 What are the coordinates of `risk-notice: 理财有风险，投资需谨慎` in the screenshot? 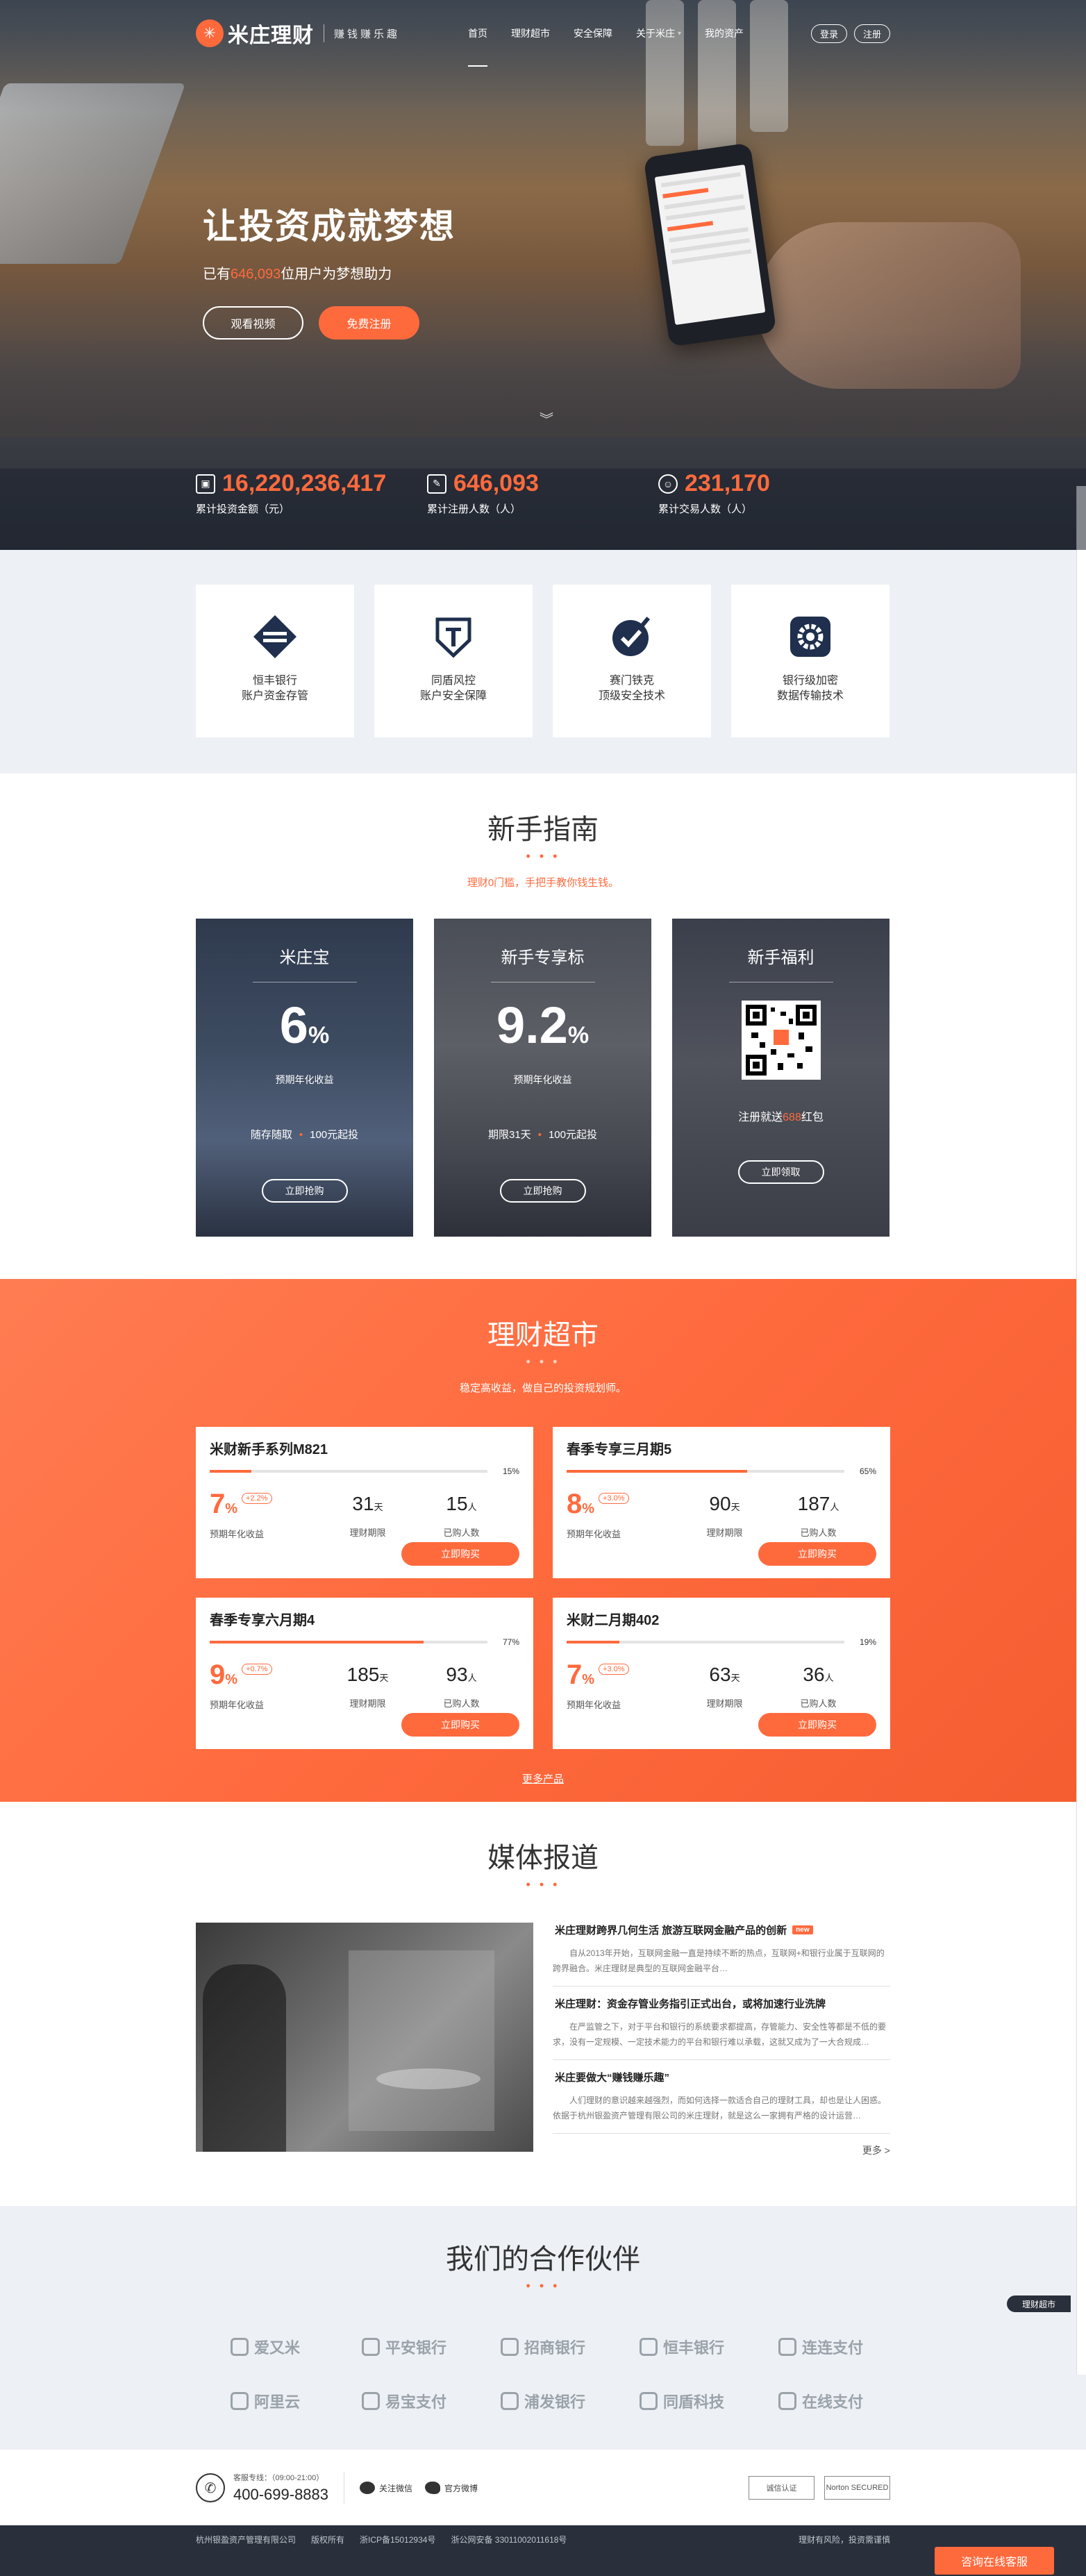 It's located at (844, 2539).